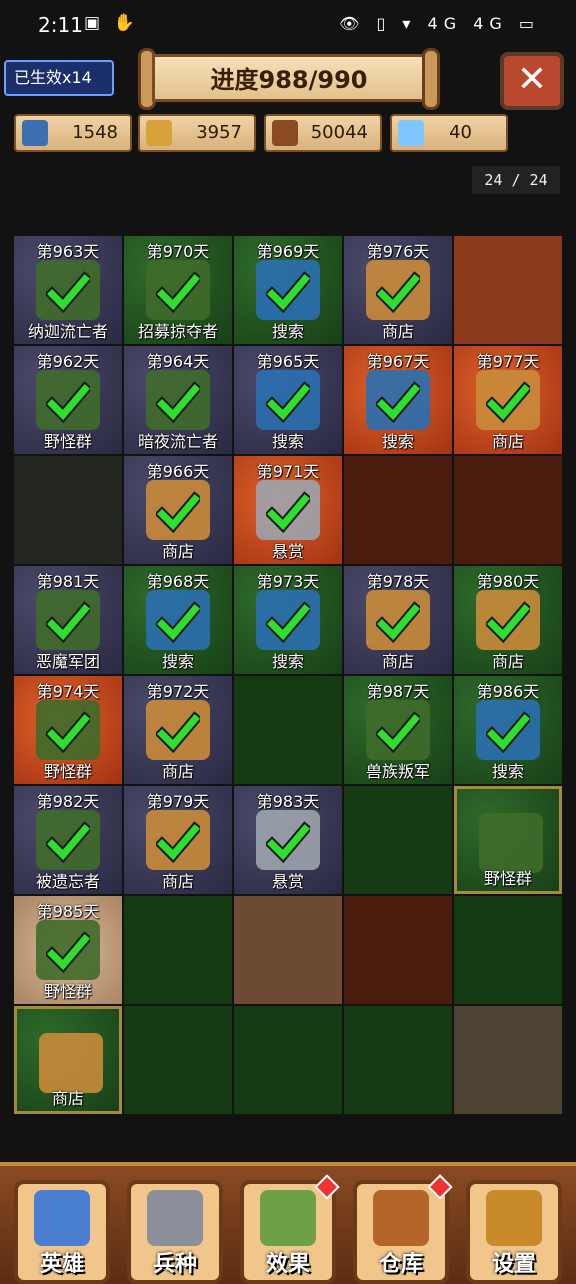  Describe the element at coordinates (59, 78) in the screenshot. I see `active-effects-badge: 已生效x14` at that location.